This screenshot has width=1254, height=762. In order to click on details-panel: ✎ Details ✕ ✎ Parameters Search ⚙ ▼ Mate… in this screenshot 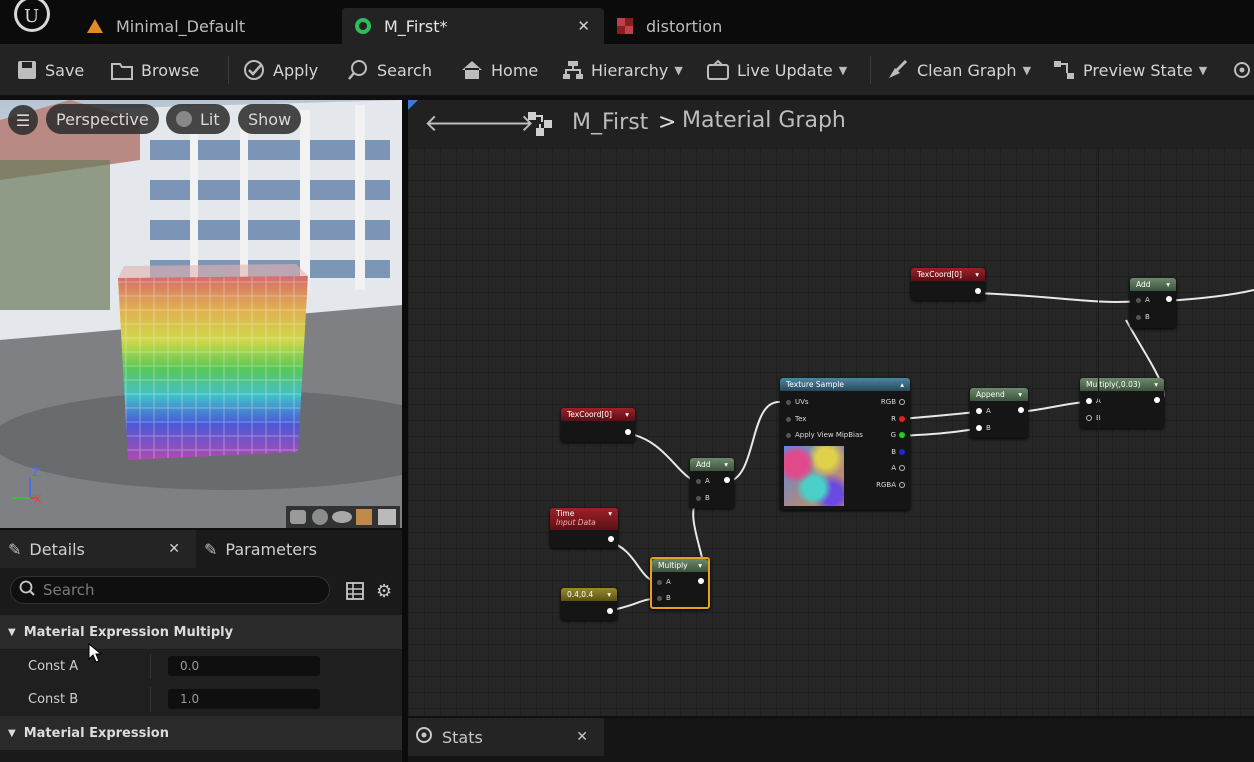, I will do `click(201, 646)`.